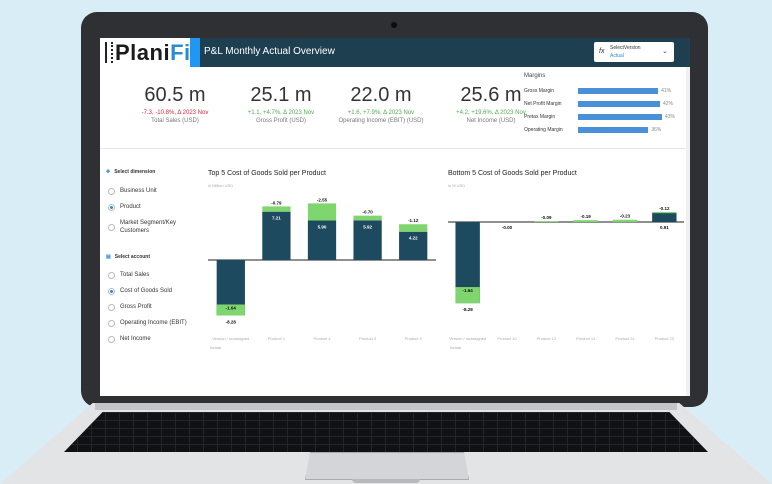 The width and height of the screenshot is (772, 484). What do you see at coordinates (322, 199) in the screenshot?
I see `delta-value-label: -2.55` at bounding box center [322, 199].